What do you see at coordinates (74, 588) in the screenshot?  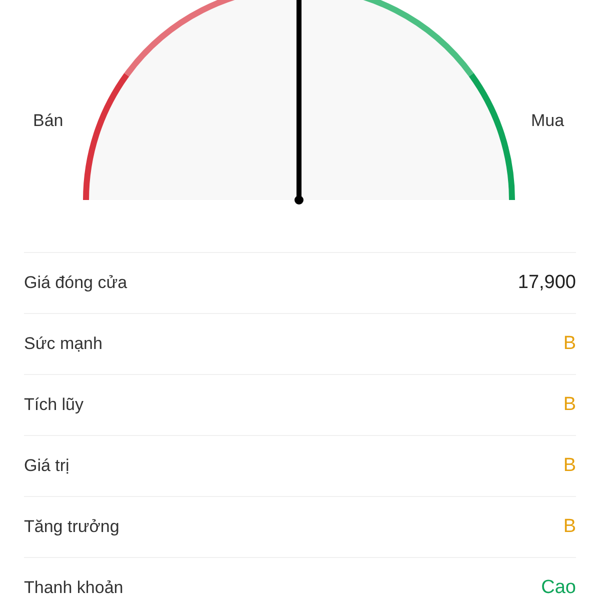 I see `metric-label: Thanh khoản` at bounding box center [74, 588].